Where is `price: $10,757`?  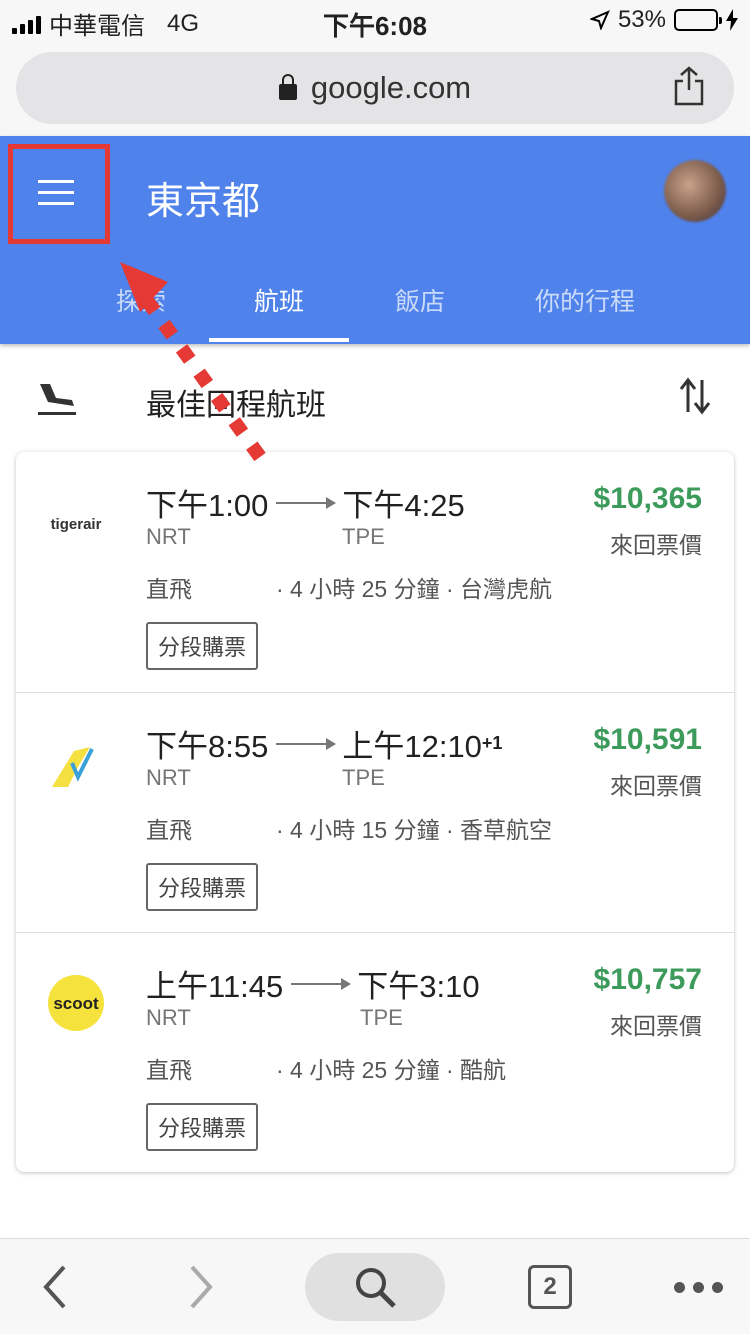 price: $10,757 is located at coordinates (647, 979).